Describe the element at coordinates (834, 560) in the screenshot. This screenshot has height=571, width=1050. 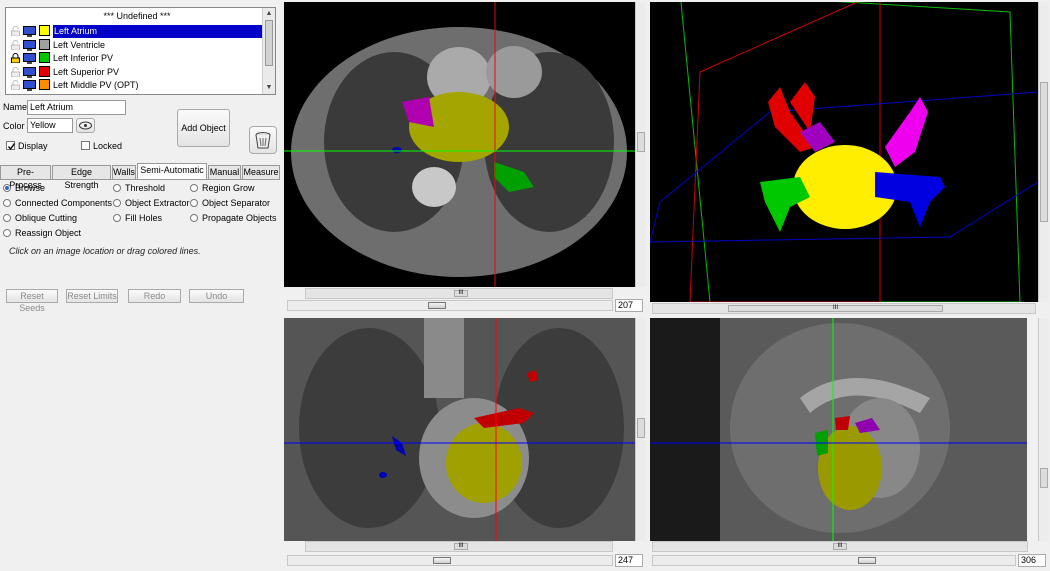
I see `sagittal-slice-slider` at that location.